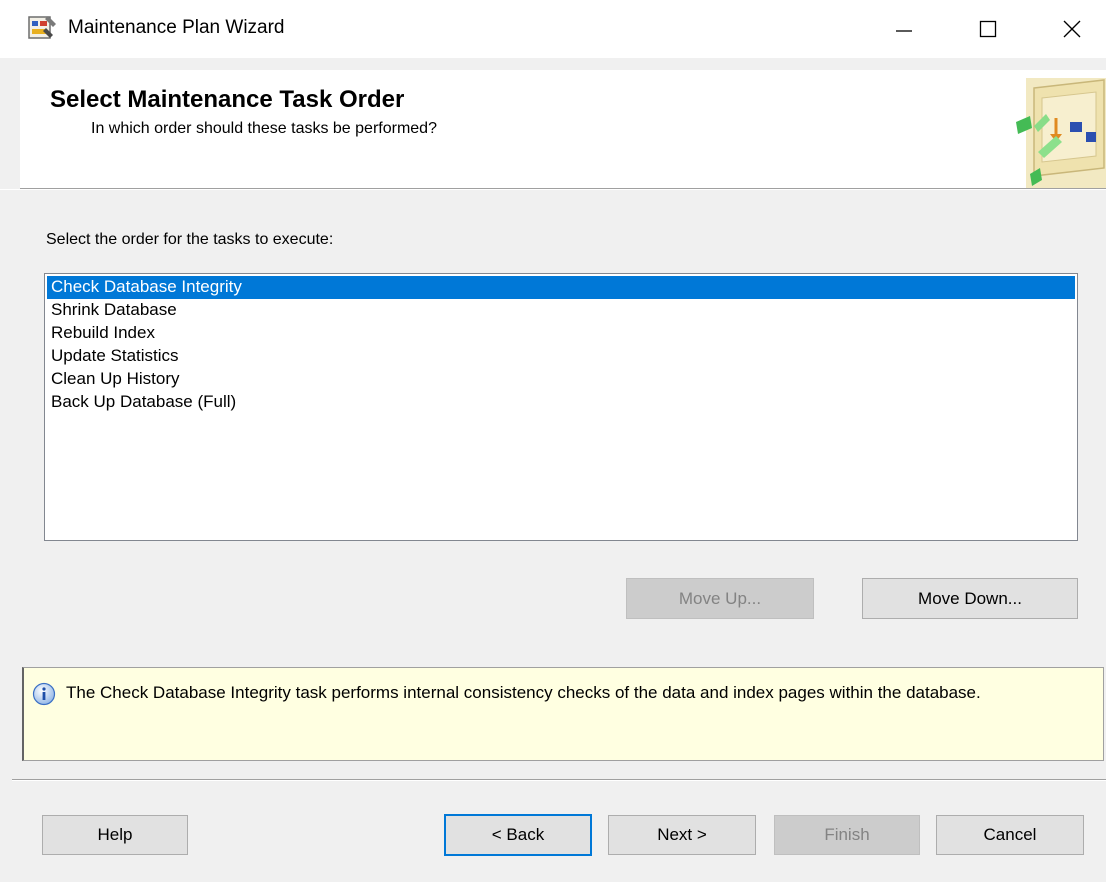 The height and width of the screenshot is (882, 1106). I want to click on finish-button: Finish, so click(847, 835).